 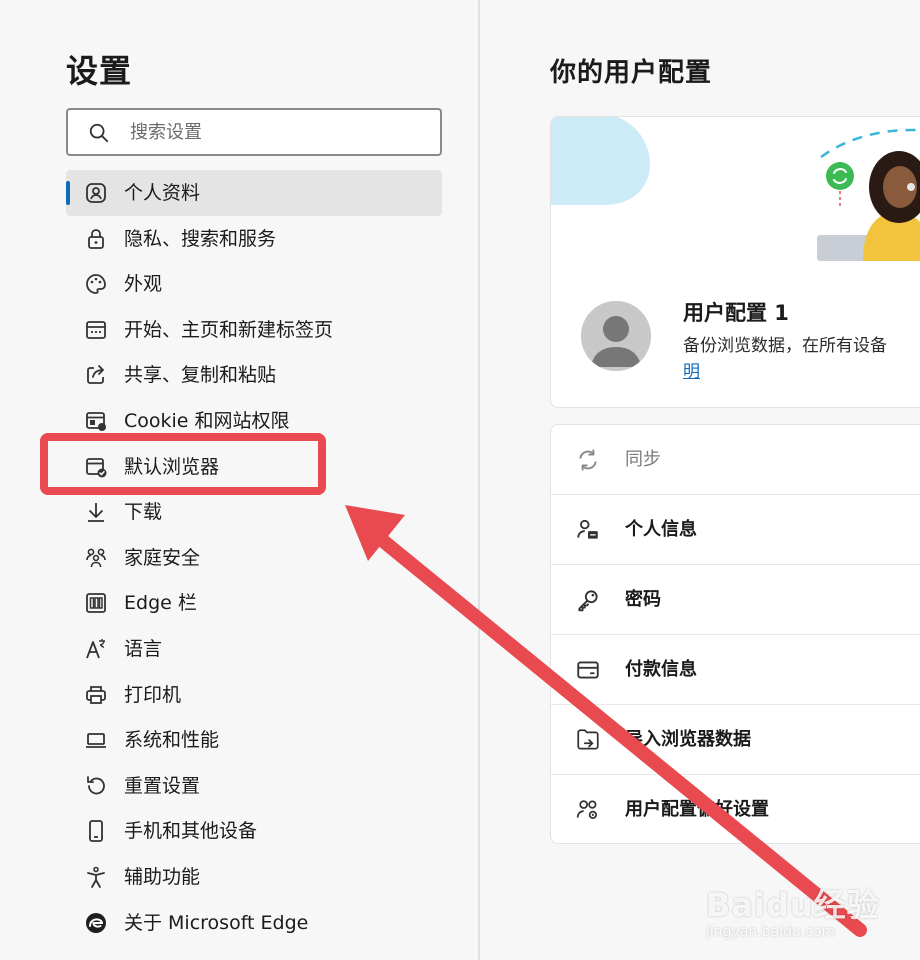 What do you see at coordinates (479, 480) in the screenshot?
I see `panel-divider` at bounding box center [479, 480].